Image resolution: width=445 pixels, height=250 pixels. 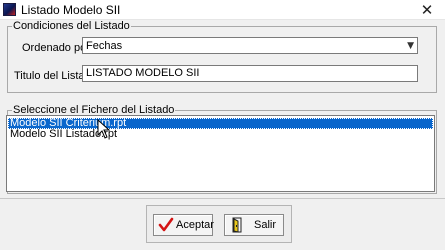 I want to click on order-by-value: Fechas, so click(x=104, y=46).